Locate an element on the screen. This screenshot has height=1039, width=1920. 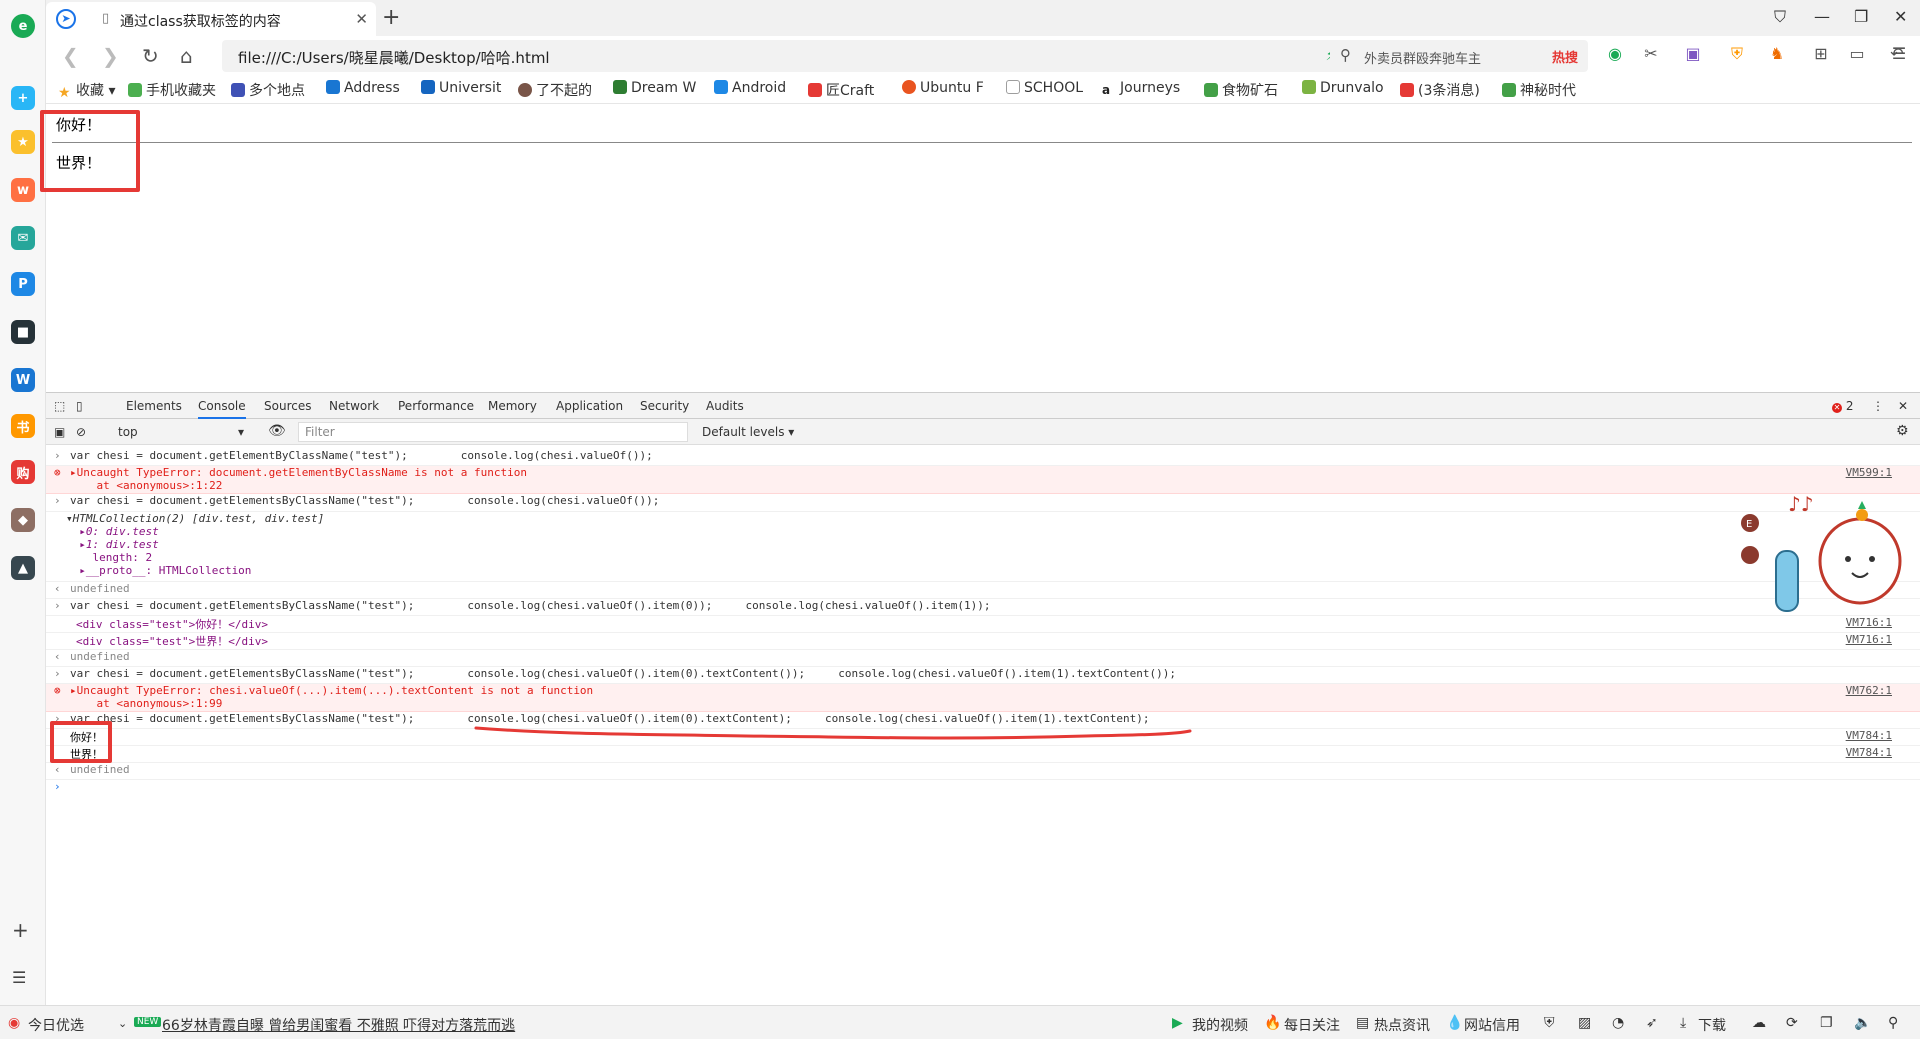
tab-security: Security is located at coordinates (664, 406).